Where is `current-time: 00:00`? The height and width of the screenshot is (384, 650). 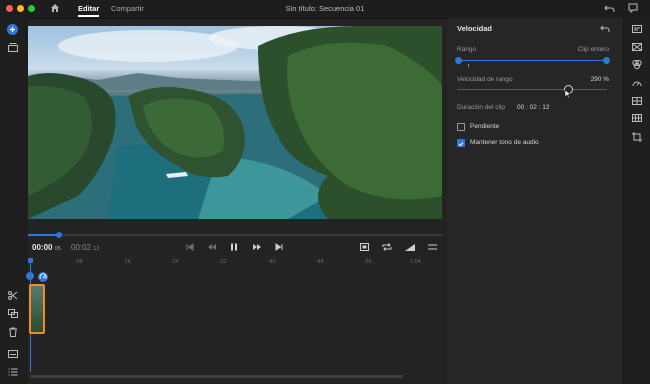
current-time: 00:00 is located at coordinates (42, 247).